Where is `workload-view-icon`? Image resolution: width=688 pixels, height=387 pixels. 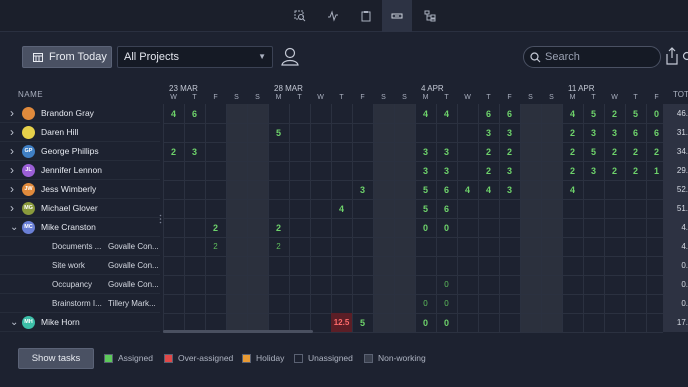
workload-view-icon is located at coordinates (397, 16).